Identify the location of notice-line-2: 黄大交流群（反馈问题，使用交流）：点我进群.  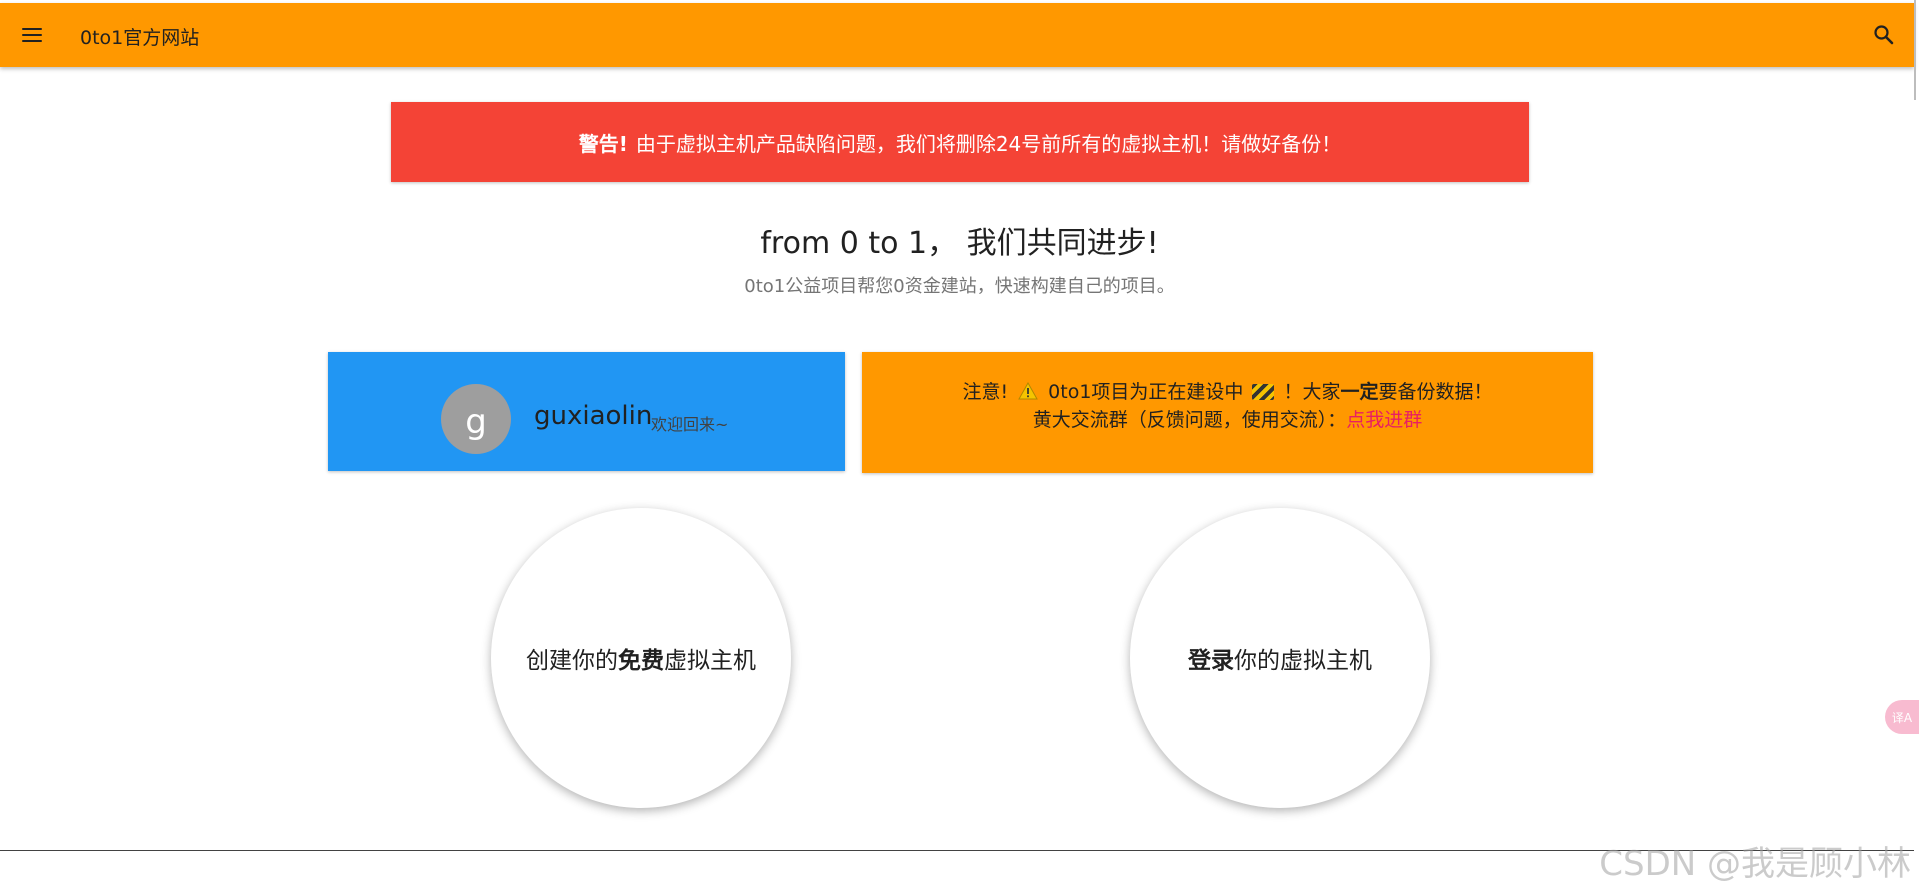
(1228, 420).